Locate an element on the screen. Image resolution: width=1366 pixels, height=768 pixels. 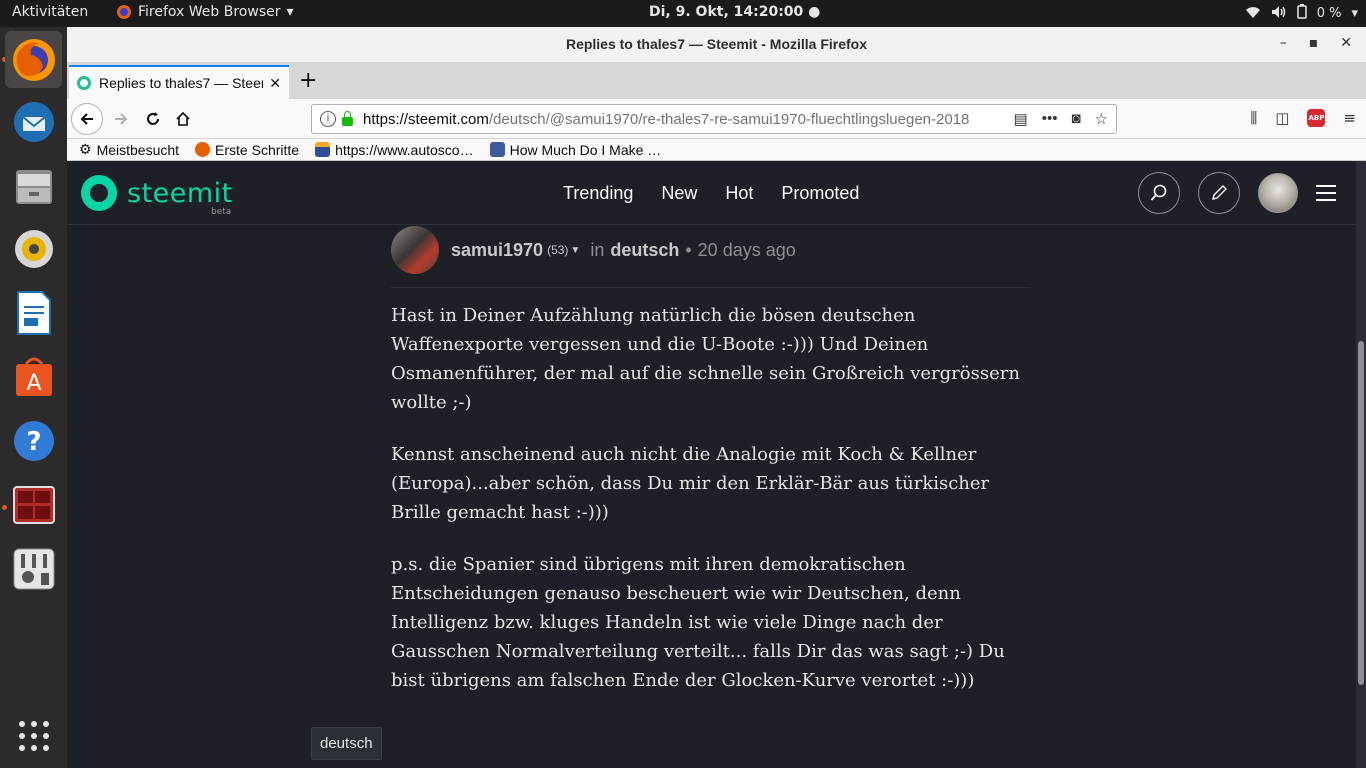
app-menu: Firefox Web Browser ▾ is located at coordinates (205, 12).